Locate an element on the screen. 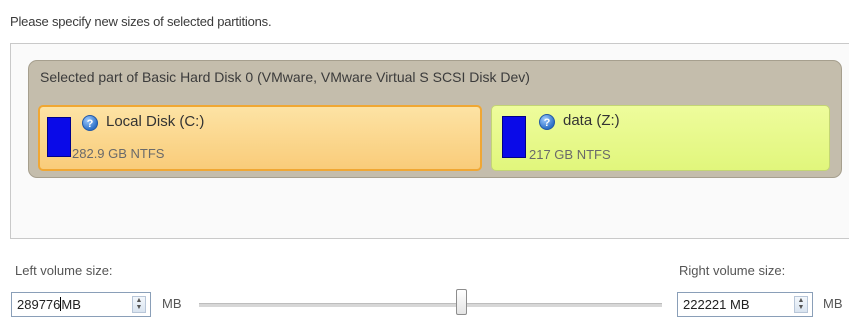 The height and width of the screenshot is (329, 849). left-spin-buttons: ▲ ▼ is located at coordinates (139, 304).